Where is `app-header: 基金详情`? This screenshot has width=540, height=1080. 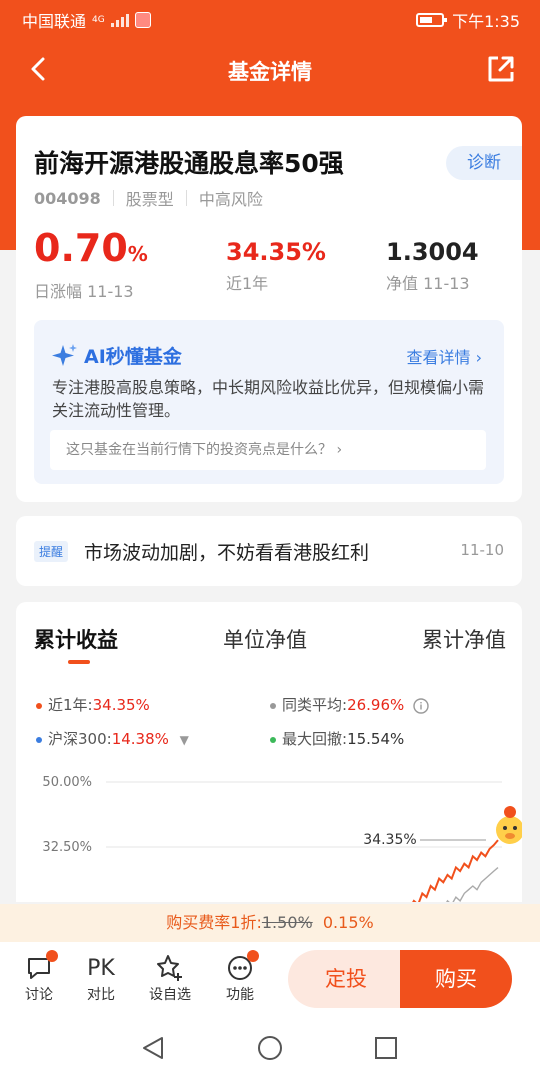 app-header: 基金详情 is located at coordinates (270, 69).